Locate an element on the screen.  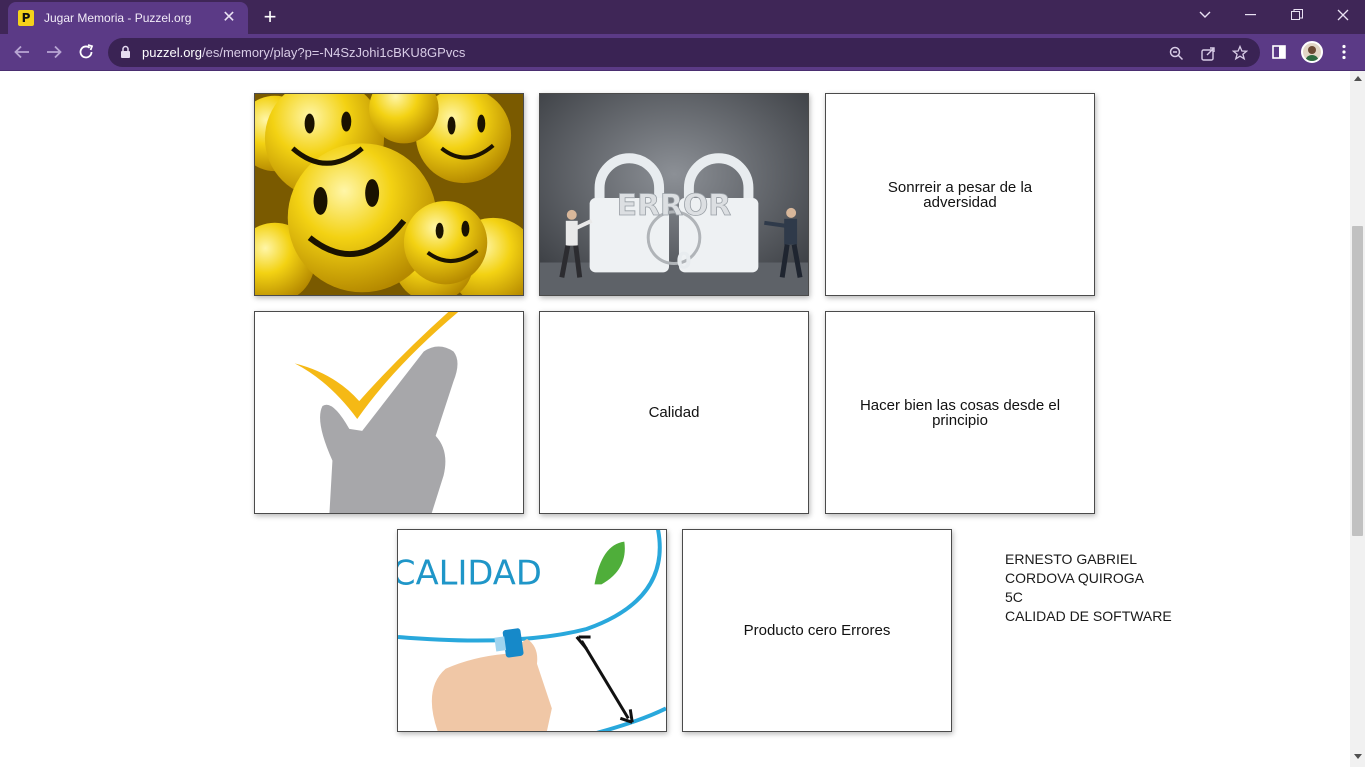
minimize-button is located at coordinates (1251, 15).